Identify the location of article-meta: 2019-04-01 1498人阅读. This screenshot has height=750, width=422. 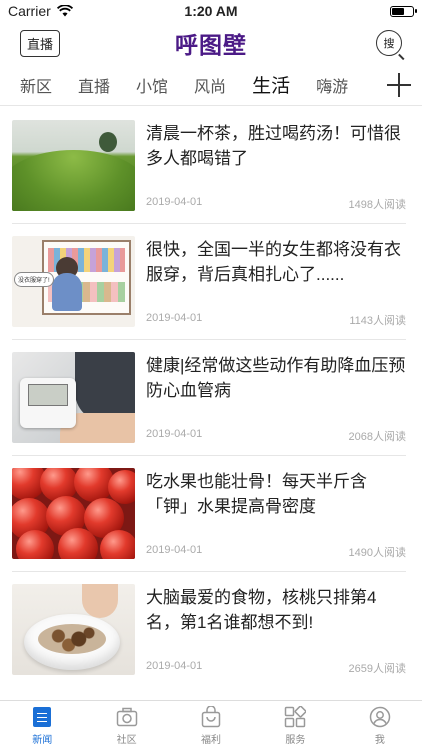
(276, 204).